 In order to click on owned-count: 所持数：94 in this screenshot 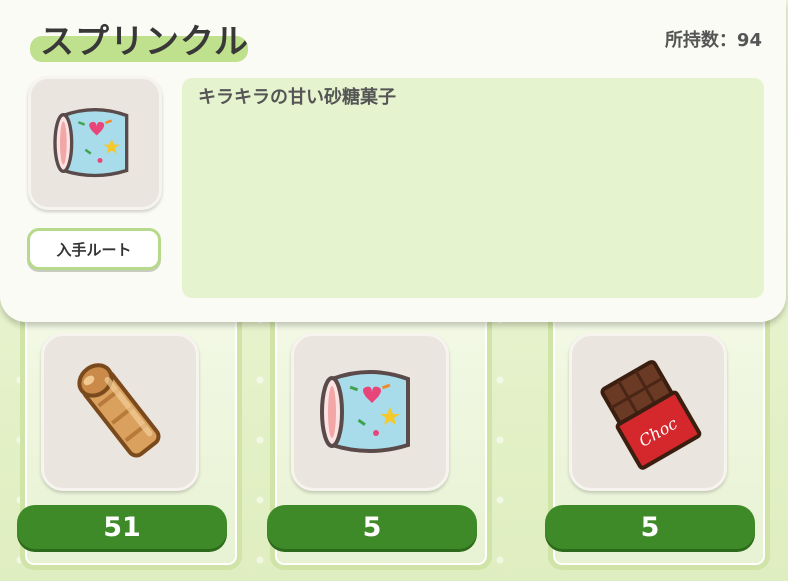, I will do `click(713, 40)`.